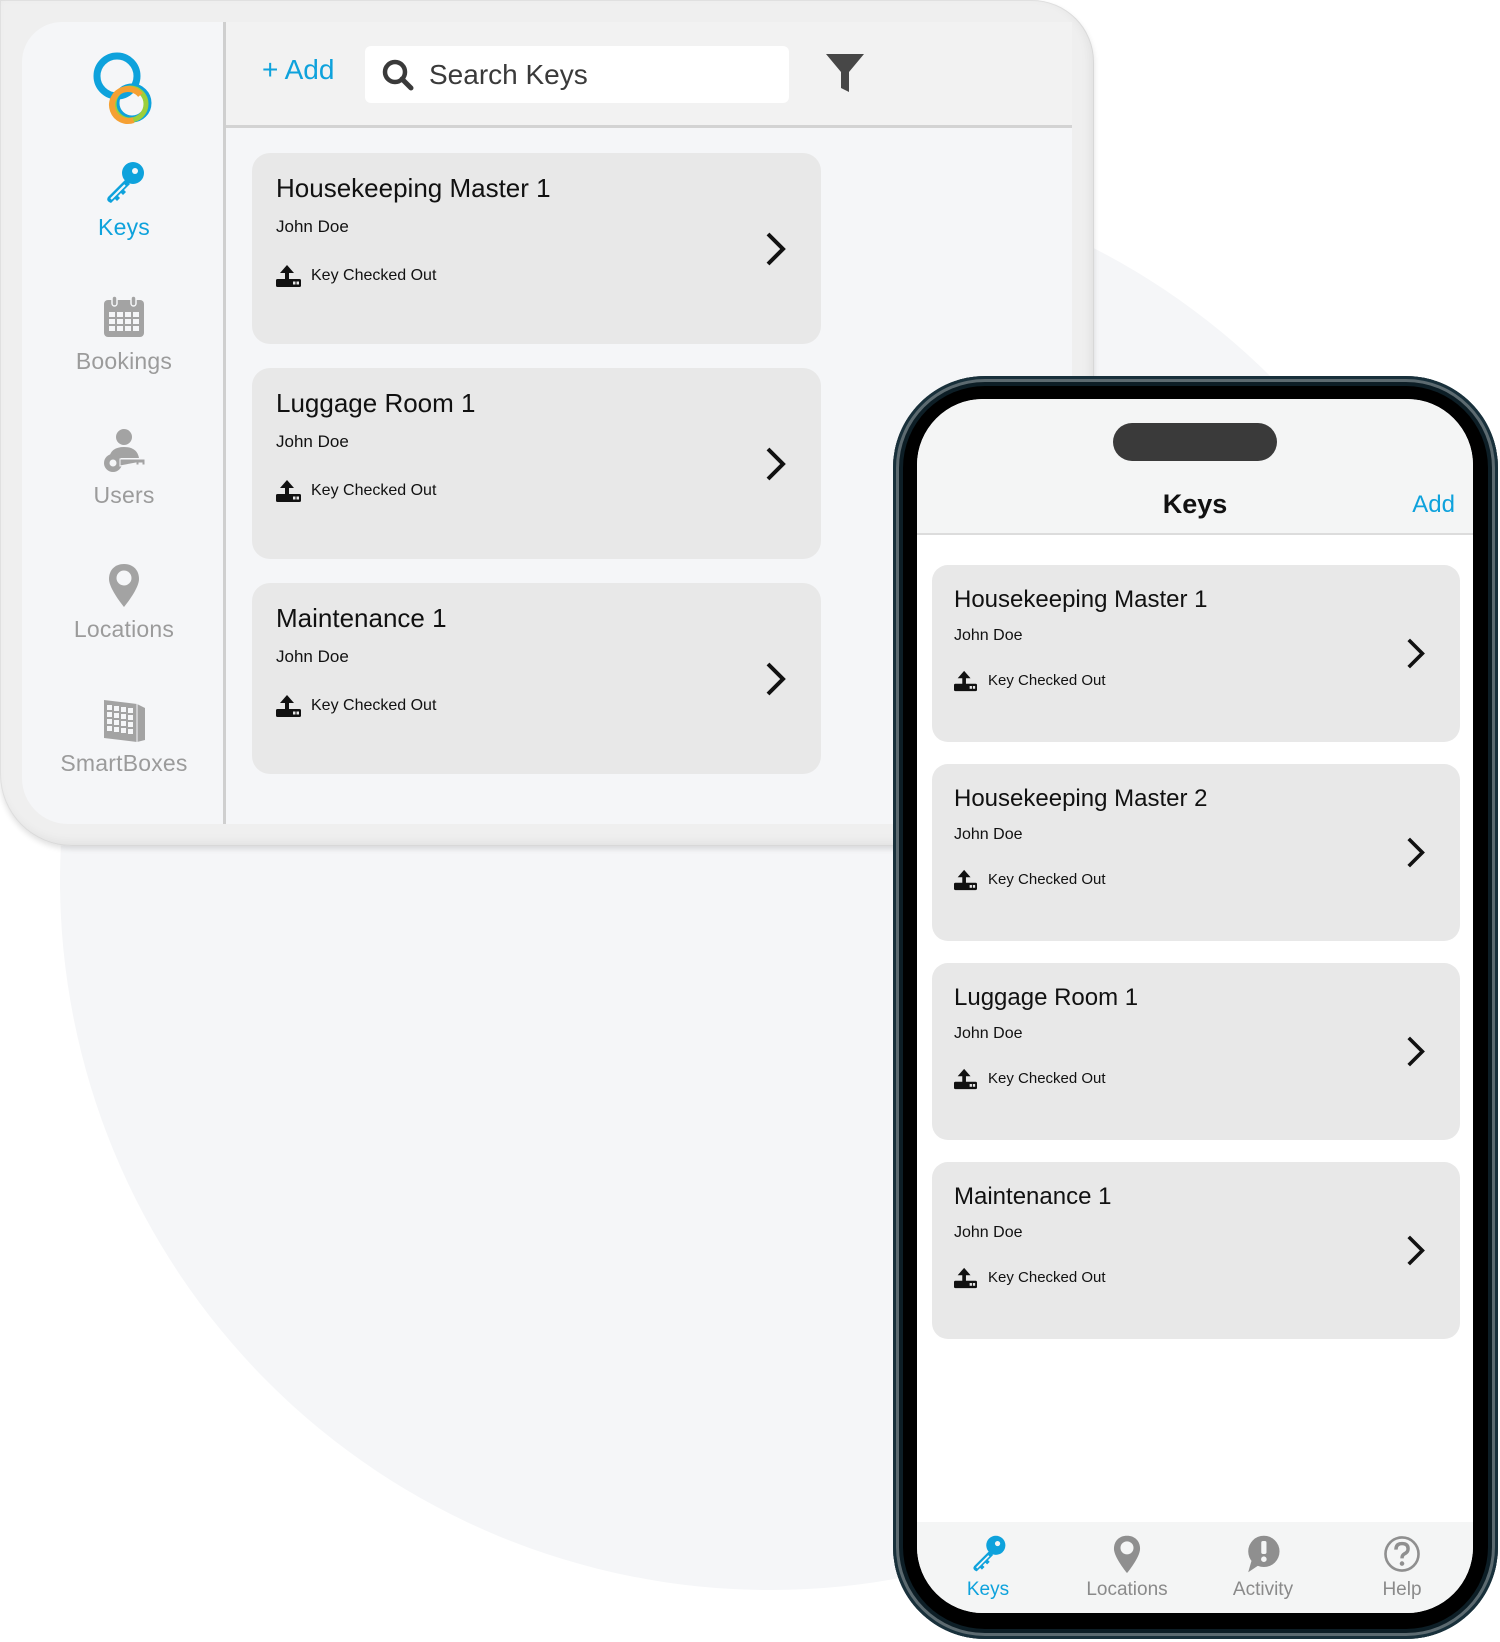 The width and height of the screenshot is (1500, 1642). What do you see at coordinates (124, 316) in the screenshot?
I see `calendar-icon` at bounding box center [124, 316].